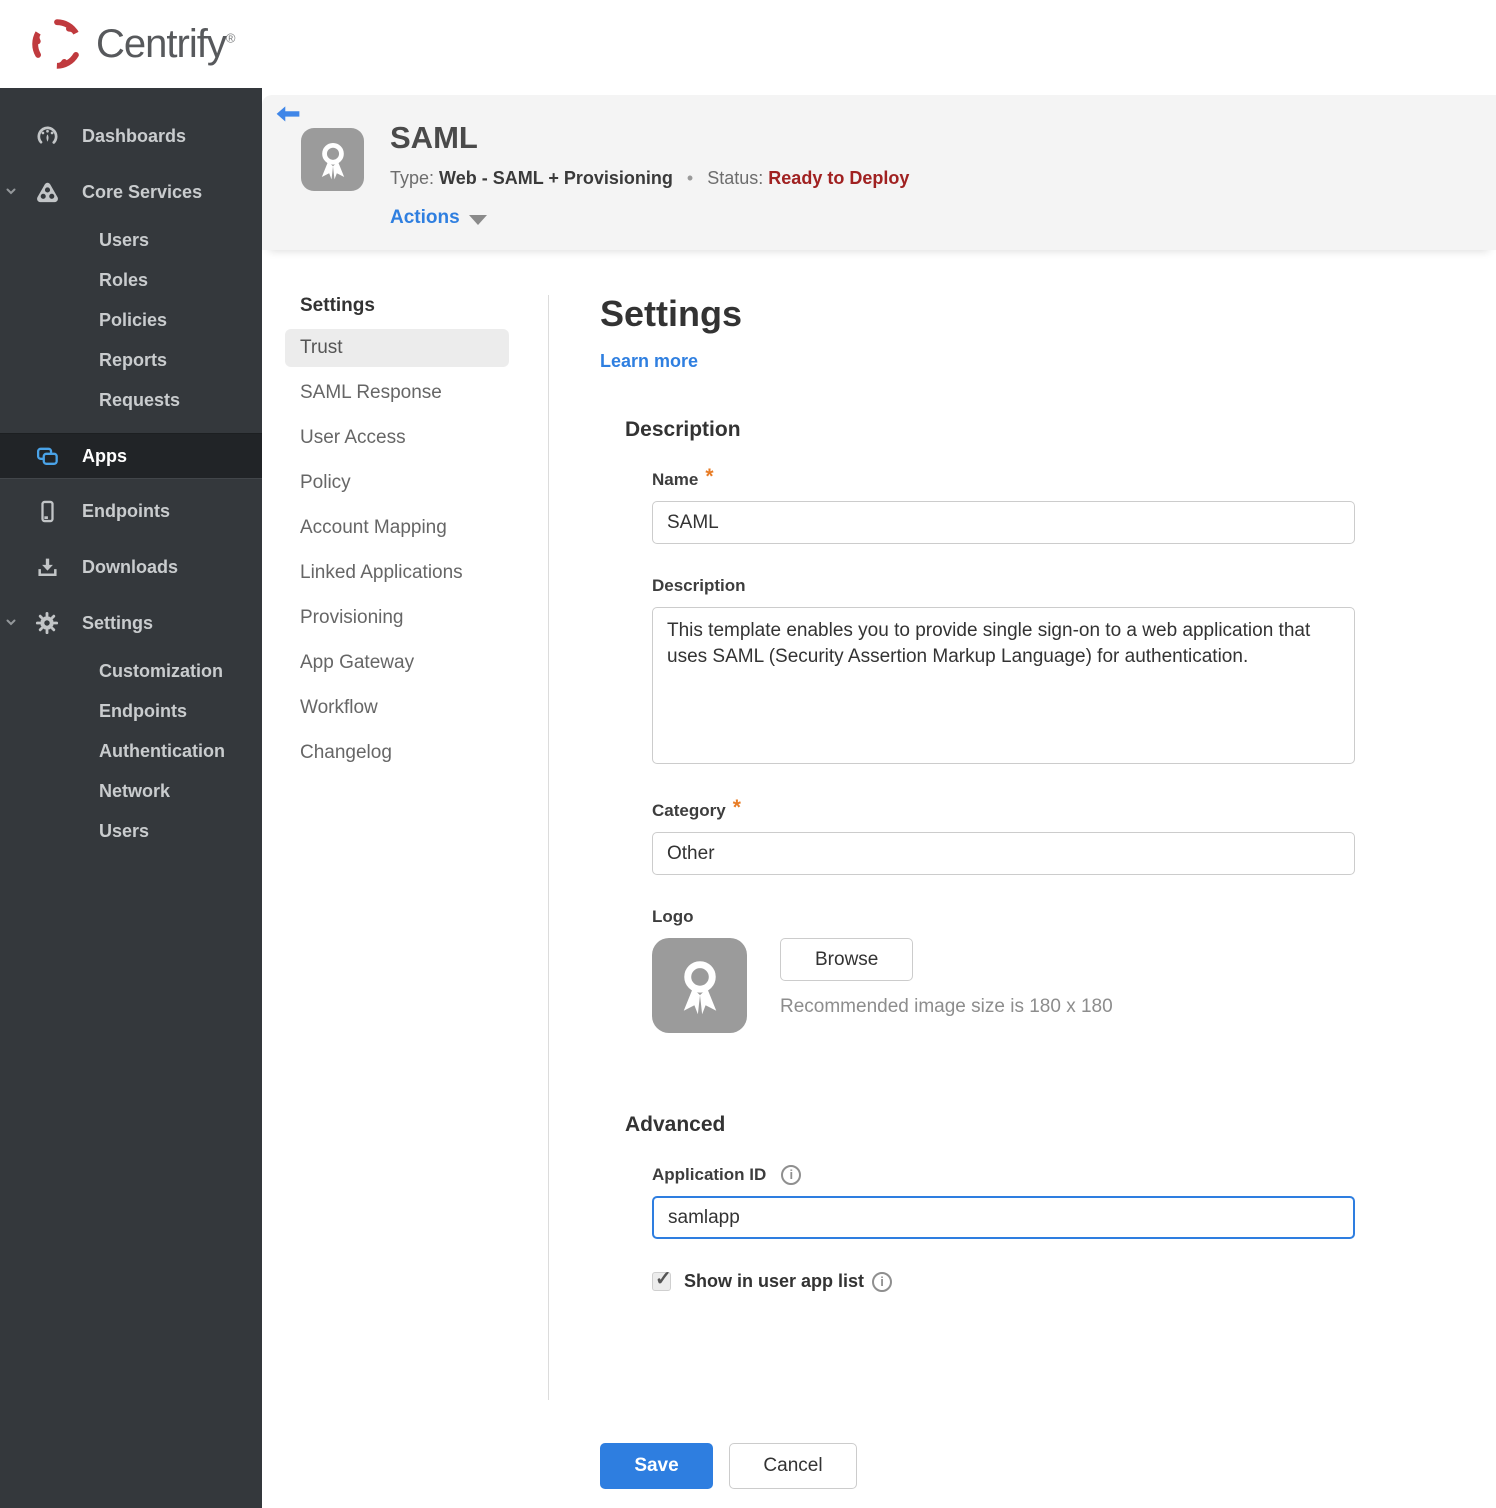  I want to click on name-input, so click(1003, 522).